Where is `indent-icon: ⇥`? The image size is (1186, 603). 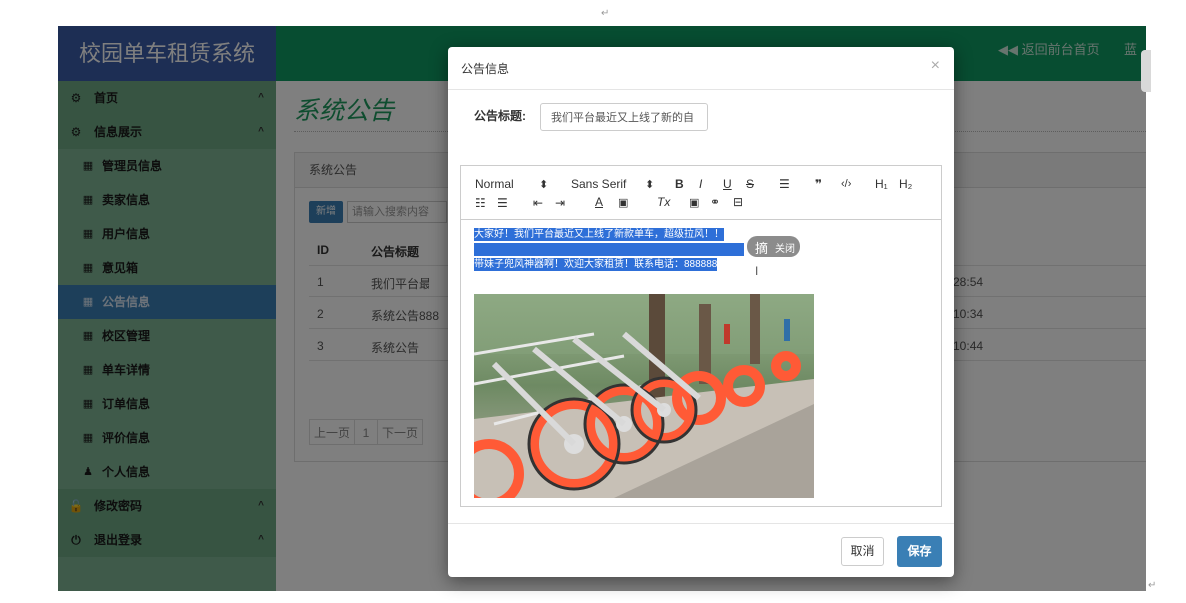
indent-icon: ⇥ is located at coordinates (560, 203).